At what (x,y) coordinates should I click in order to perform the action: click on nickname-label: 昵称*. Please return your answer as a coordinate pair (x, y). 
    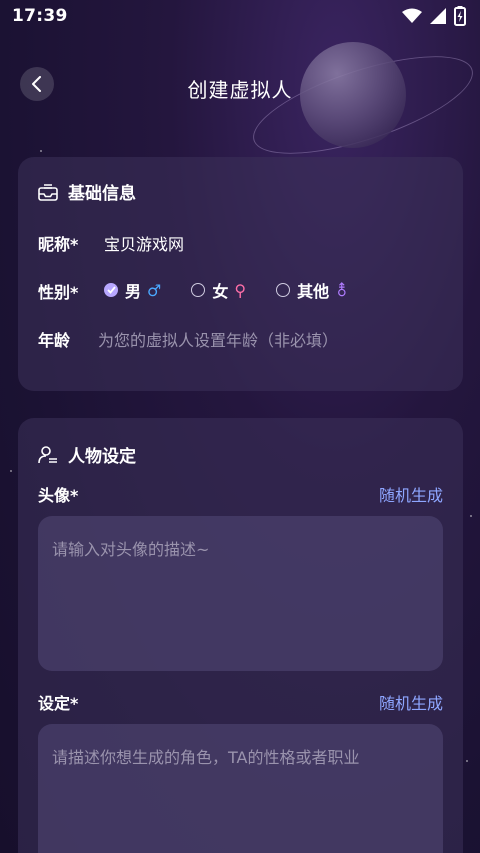
    Looking at the image, I should click on (58, 244).